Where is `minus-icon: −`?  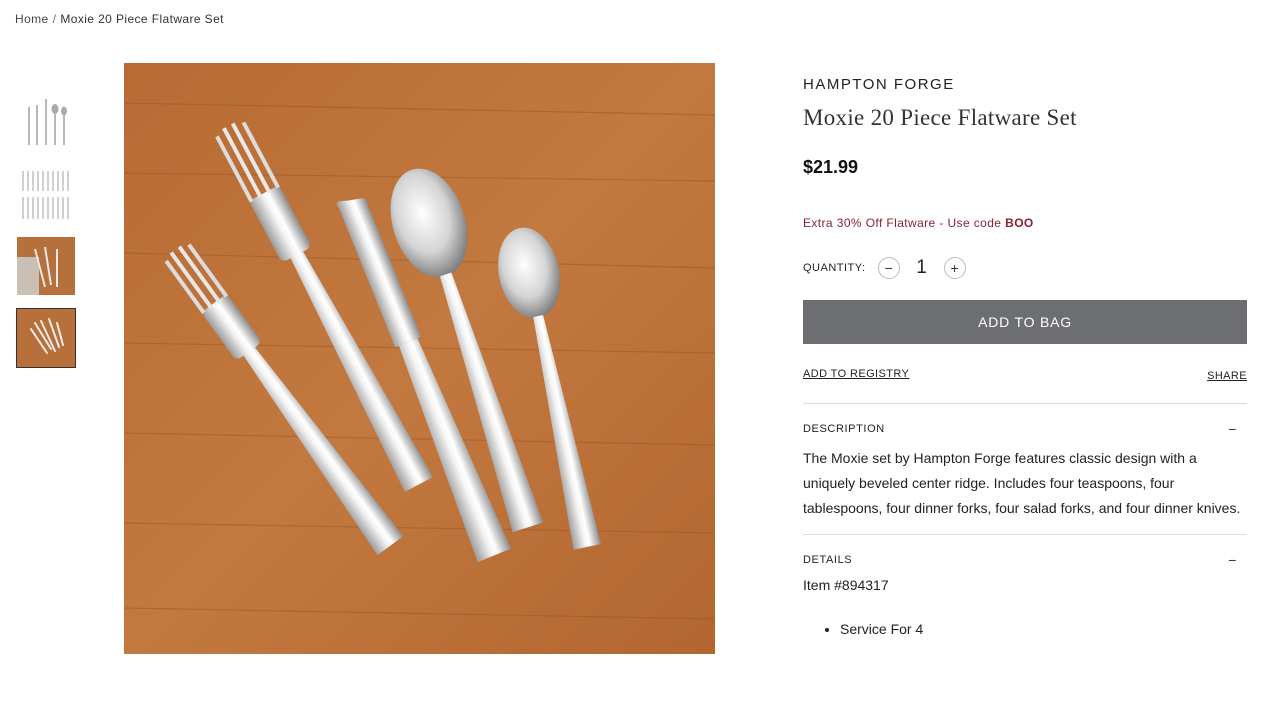
minus-icon: − is located at coordinates (888, 268).